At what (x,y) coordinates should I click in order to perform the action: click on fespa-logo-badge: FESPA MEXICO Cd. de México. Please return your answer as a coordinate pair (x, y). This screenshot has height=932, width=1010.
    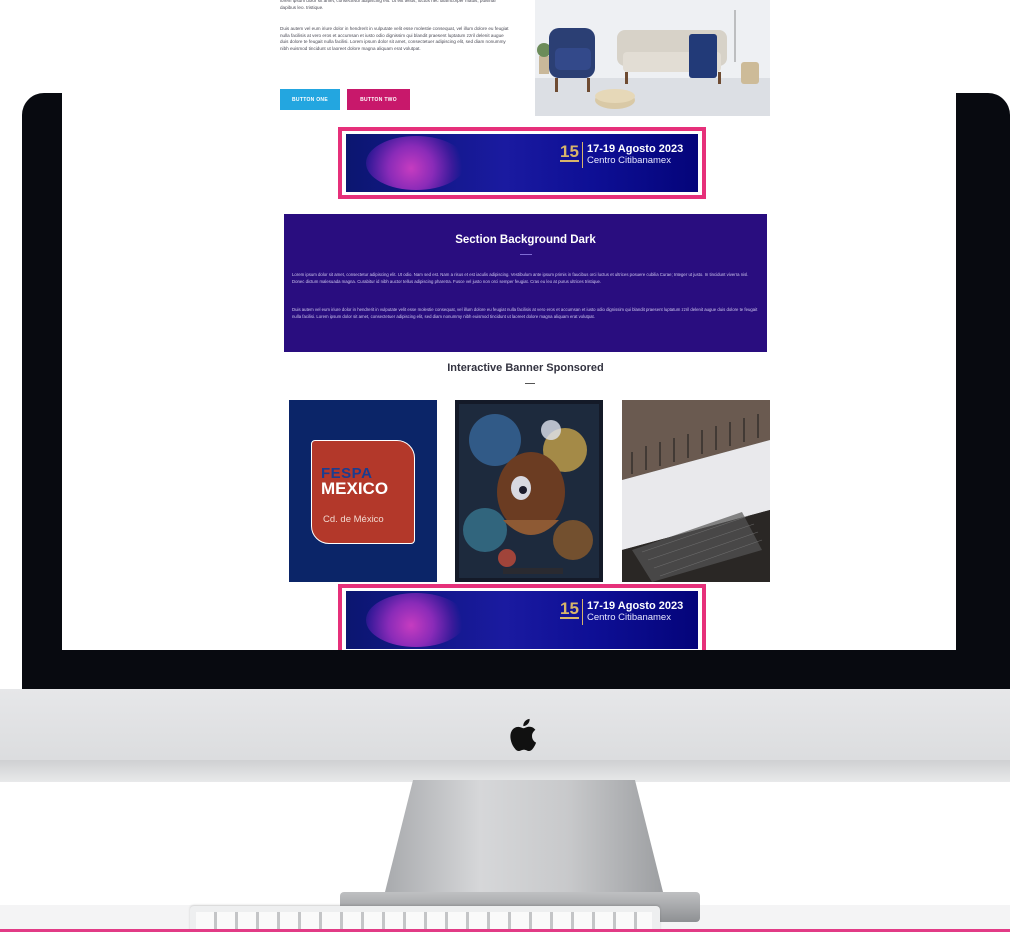
    Looking at the image, I should click on (363, 492).